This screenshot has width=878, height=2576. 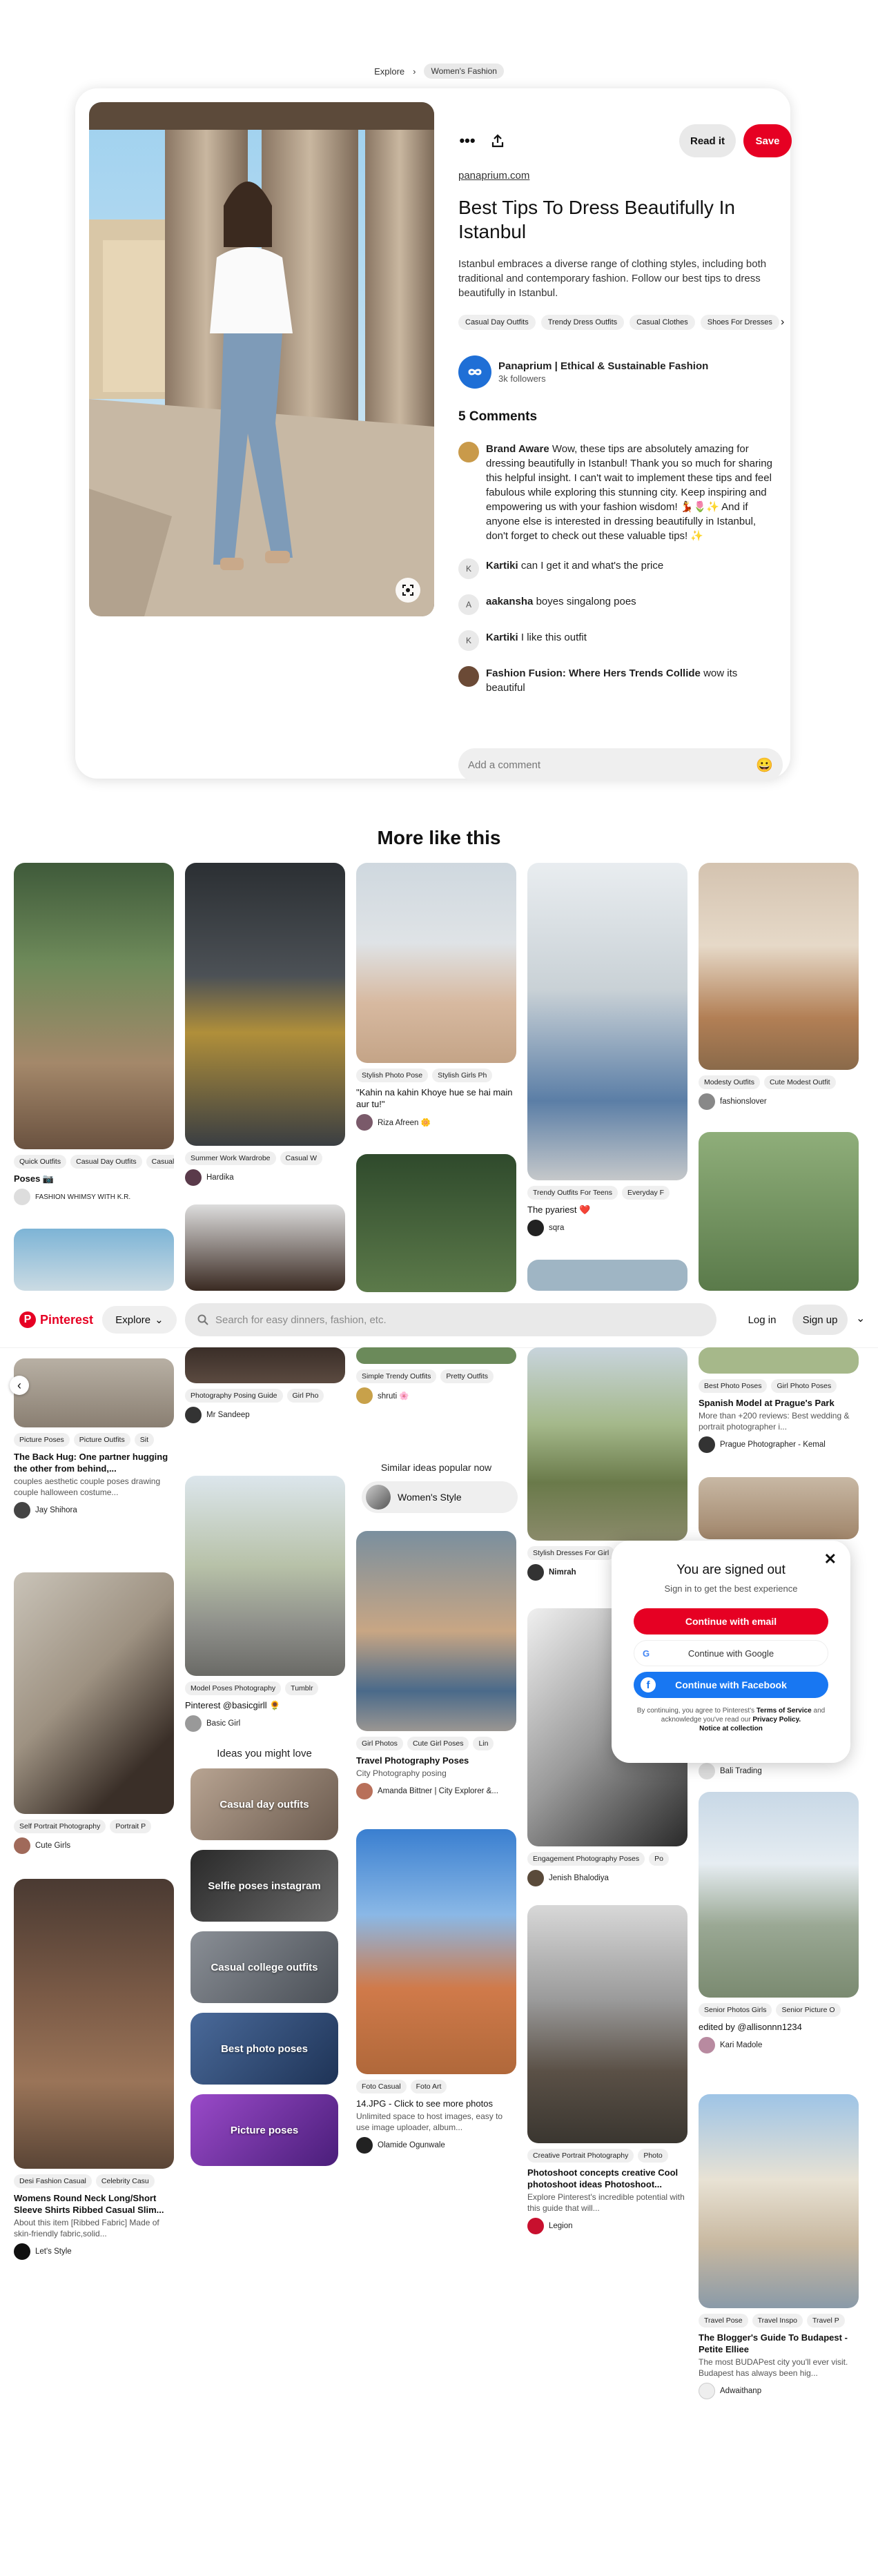 I want to click on idea-card: Casual day outfits, so click(x=264, y=1804).